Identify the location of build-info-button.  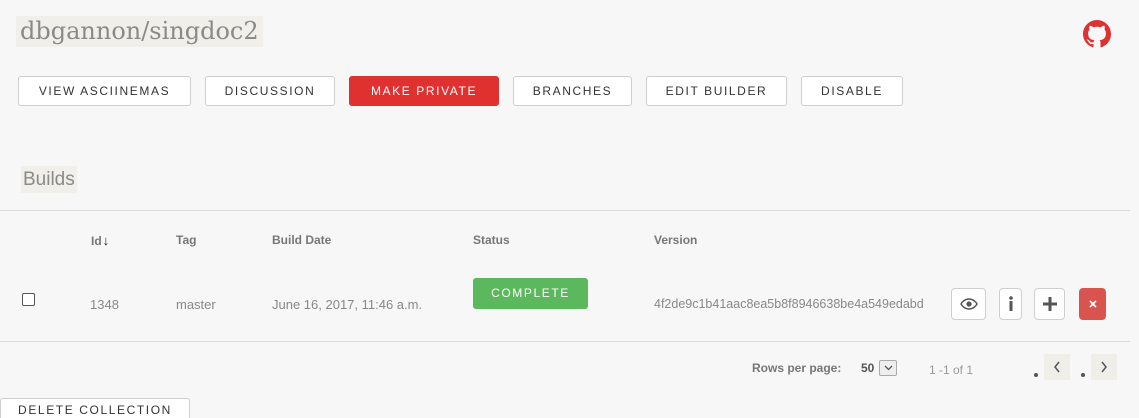
(1010, 304).